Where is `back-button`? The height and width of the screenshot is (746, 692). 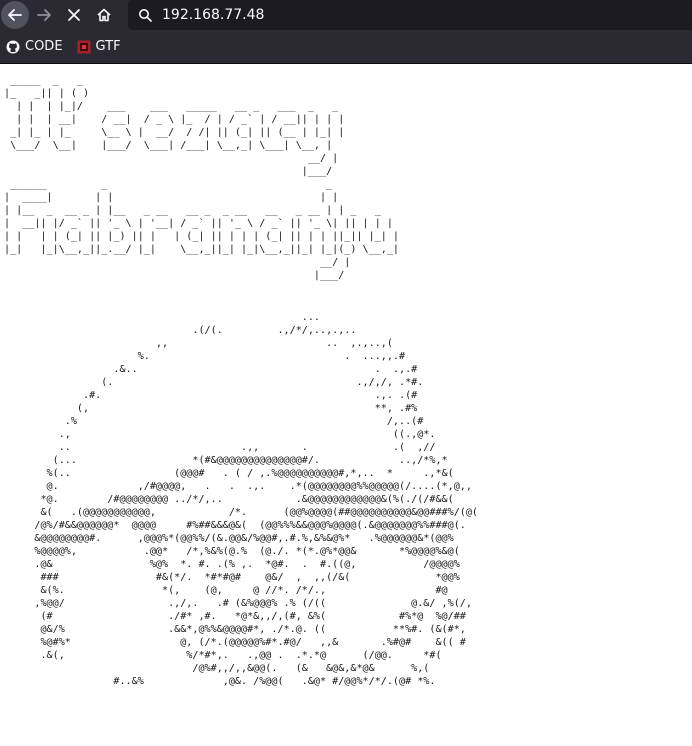
back-button is located at coordinates (15, 15).